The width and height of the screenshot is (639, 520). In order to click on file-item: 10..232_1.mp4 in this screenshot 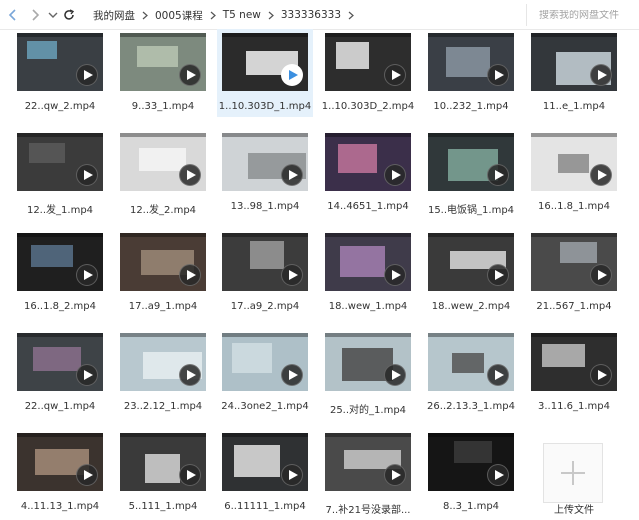, I will do `click(477, 81)`.